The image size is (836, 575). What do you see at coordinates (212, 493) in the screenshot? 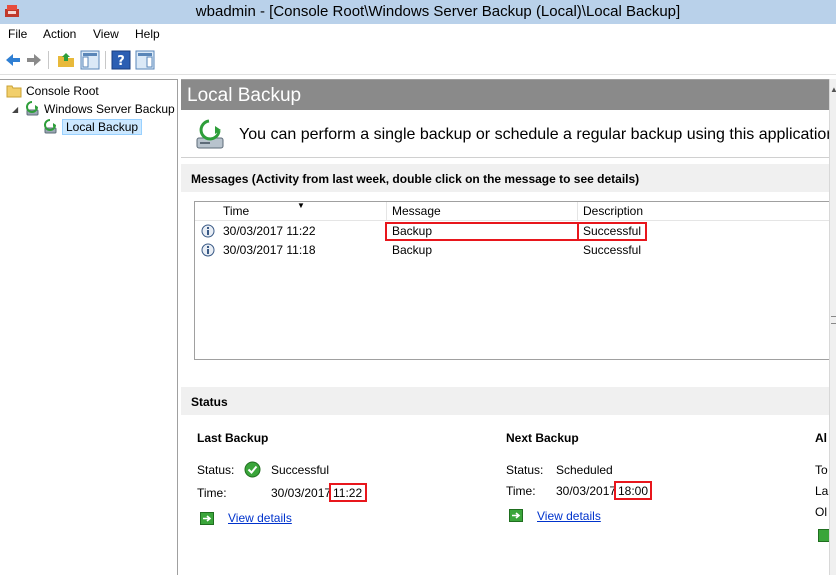
I see `last-backup-time-label: Time:` at bounding box center [212, 493].